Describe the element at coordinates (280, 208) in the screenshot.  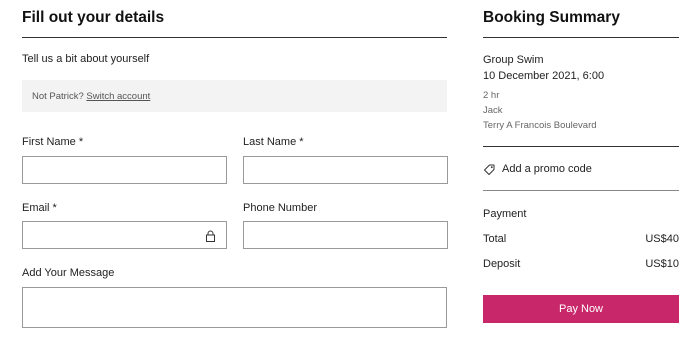
I see `phone-label: Phone Number` at that location.